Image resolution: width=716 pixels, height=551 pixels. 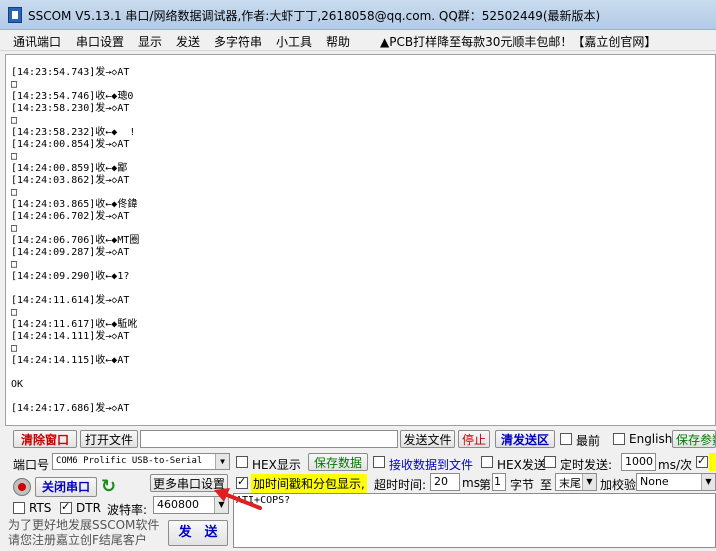 I want to click on refresh-icon: ↻, so click(x=110, y=487).